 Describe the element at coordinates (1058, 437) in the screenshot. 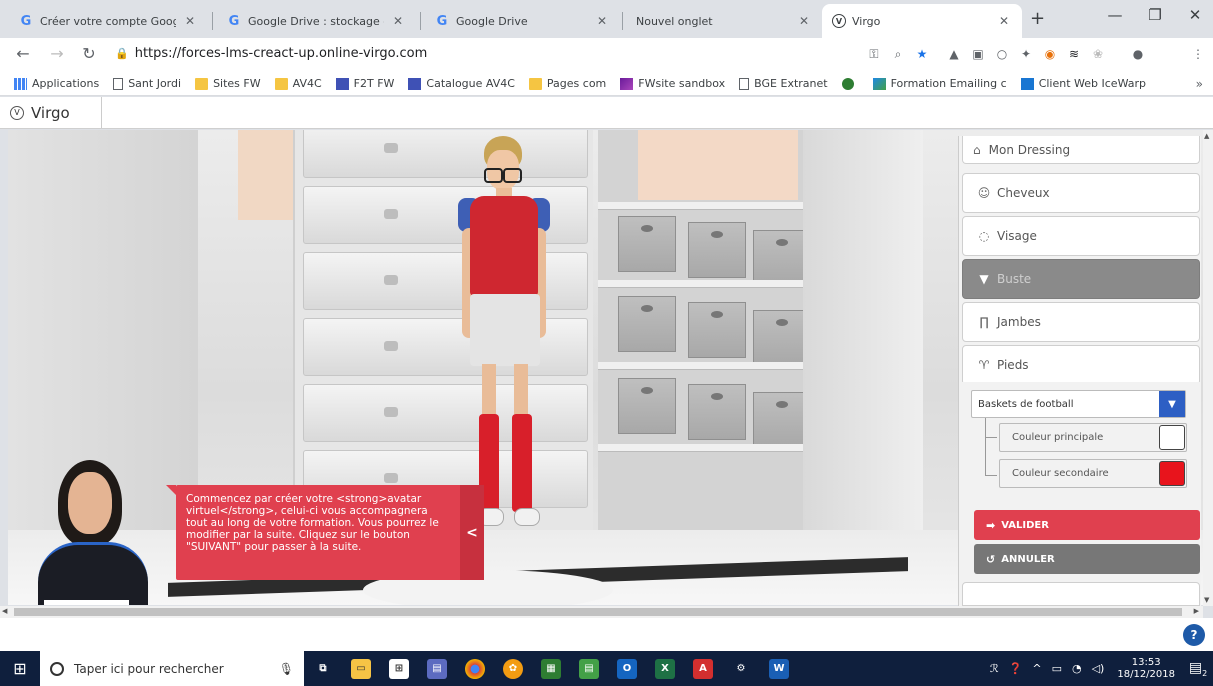

I see `color-label: Couleur principale` at that location.